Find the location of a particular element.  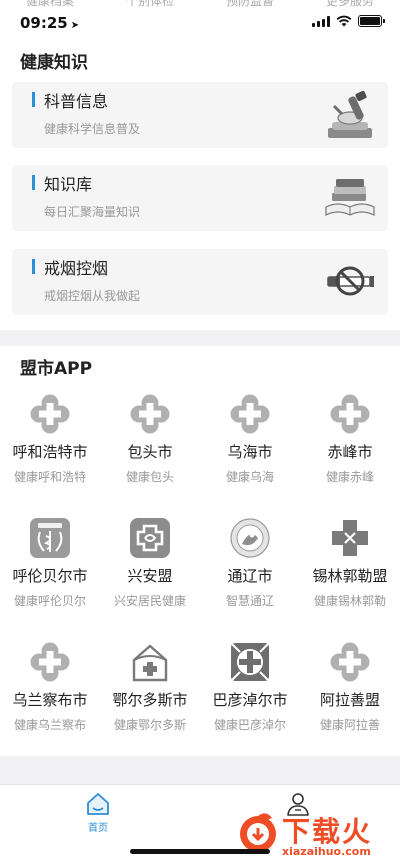

card-subtitle: 健康科学信息普及 is located at coordinates (92, 129).